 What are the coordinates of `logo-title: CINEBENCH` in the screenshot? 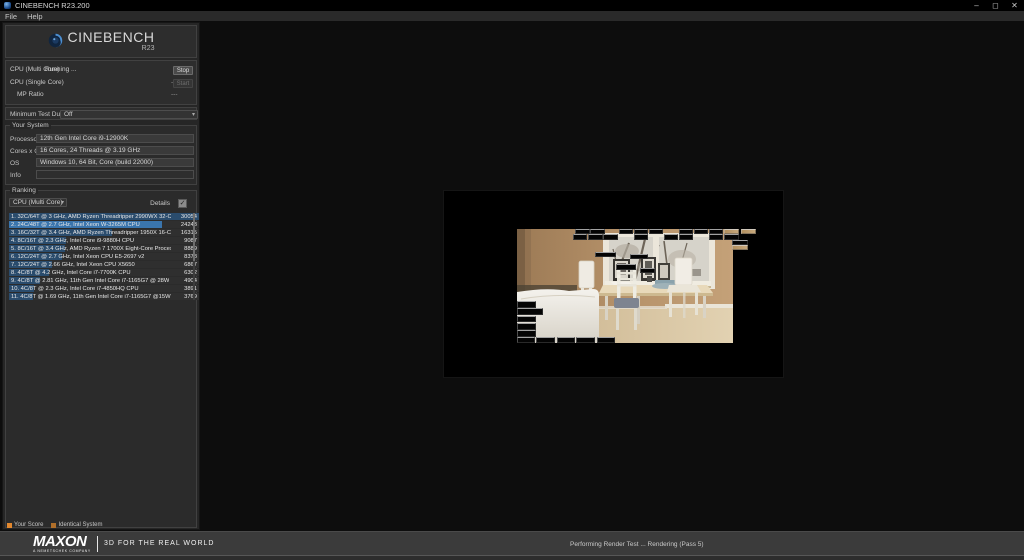 It's located at (111, 37).